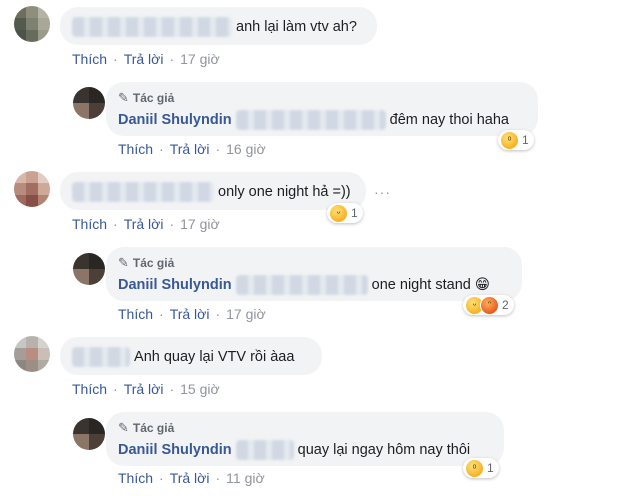  I want to click on comment-text: one night stand 😁, so click(430, 285).